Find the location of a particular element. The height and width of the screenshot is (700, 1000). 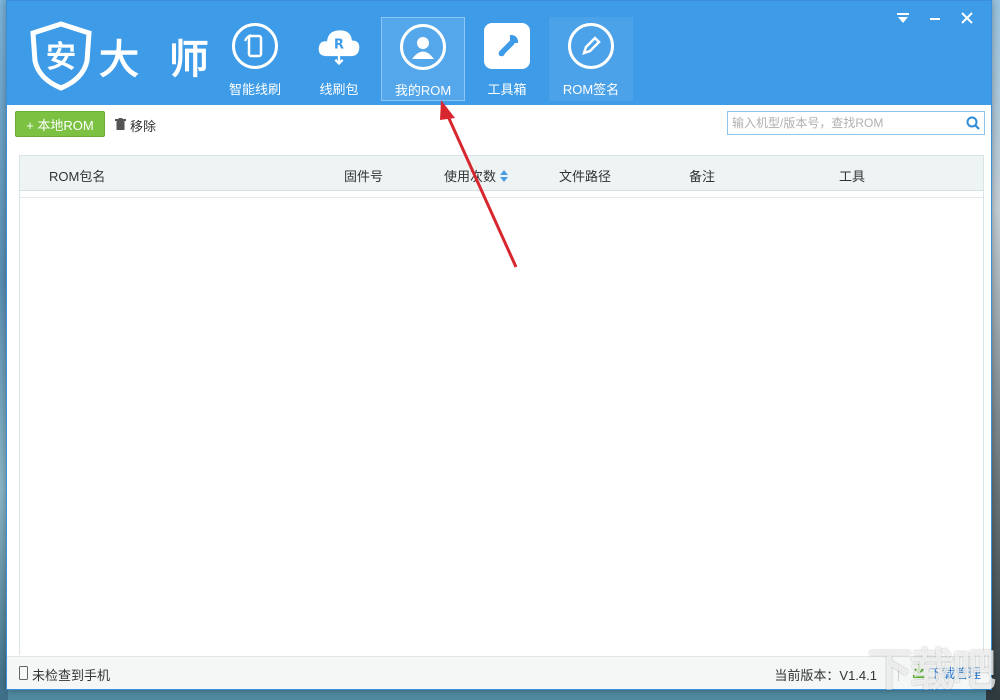

user-icon is located at coordinates (423, 47).